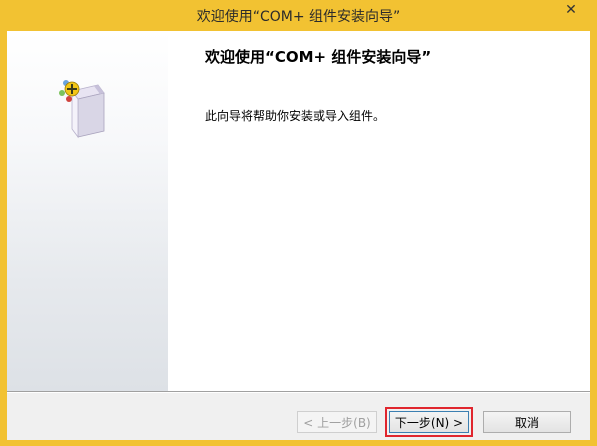 The height and width of the screenshot is (446, 597). I want to click on cancel-button: 取消, so click(527, 422).